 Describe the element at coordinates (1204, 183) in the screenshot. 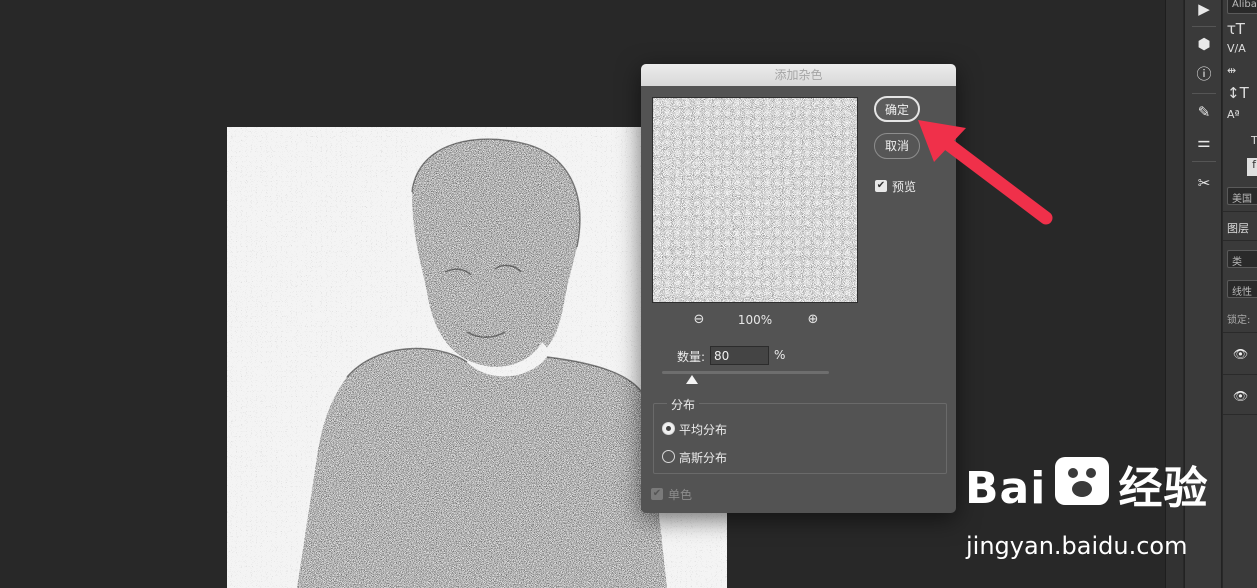

I see `tools-icon: ✂` at that location.